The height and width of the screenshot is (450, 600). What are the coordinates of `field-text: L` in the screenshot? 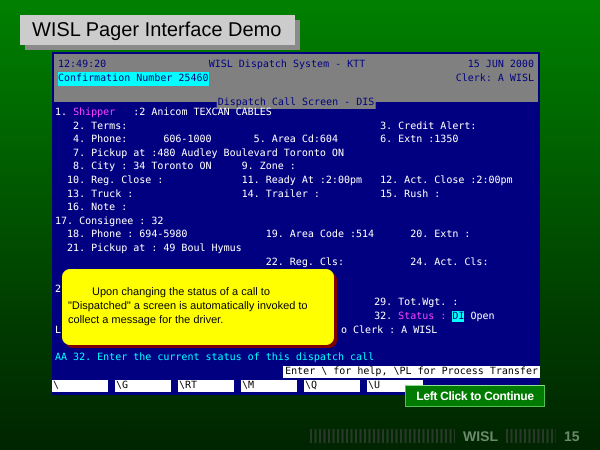 It's located at (58, 331).